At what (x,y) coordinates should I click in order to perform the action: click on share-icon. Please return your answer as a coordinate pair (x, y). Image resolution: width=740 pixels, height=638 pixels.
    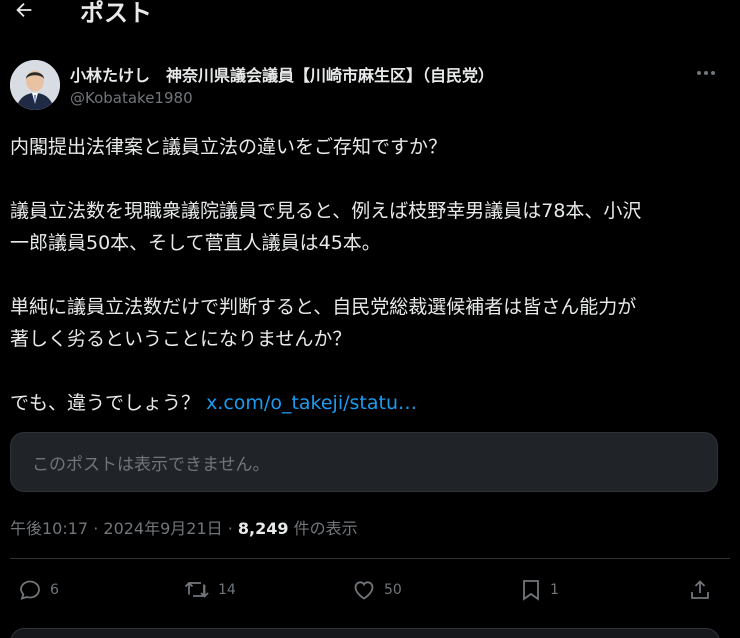
    Looking at the image, I should click on (700, 589).